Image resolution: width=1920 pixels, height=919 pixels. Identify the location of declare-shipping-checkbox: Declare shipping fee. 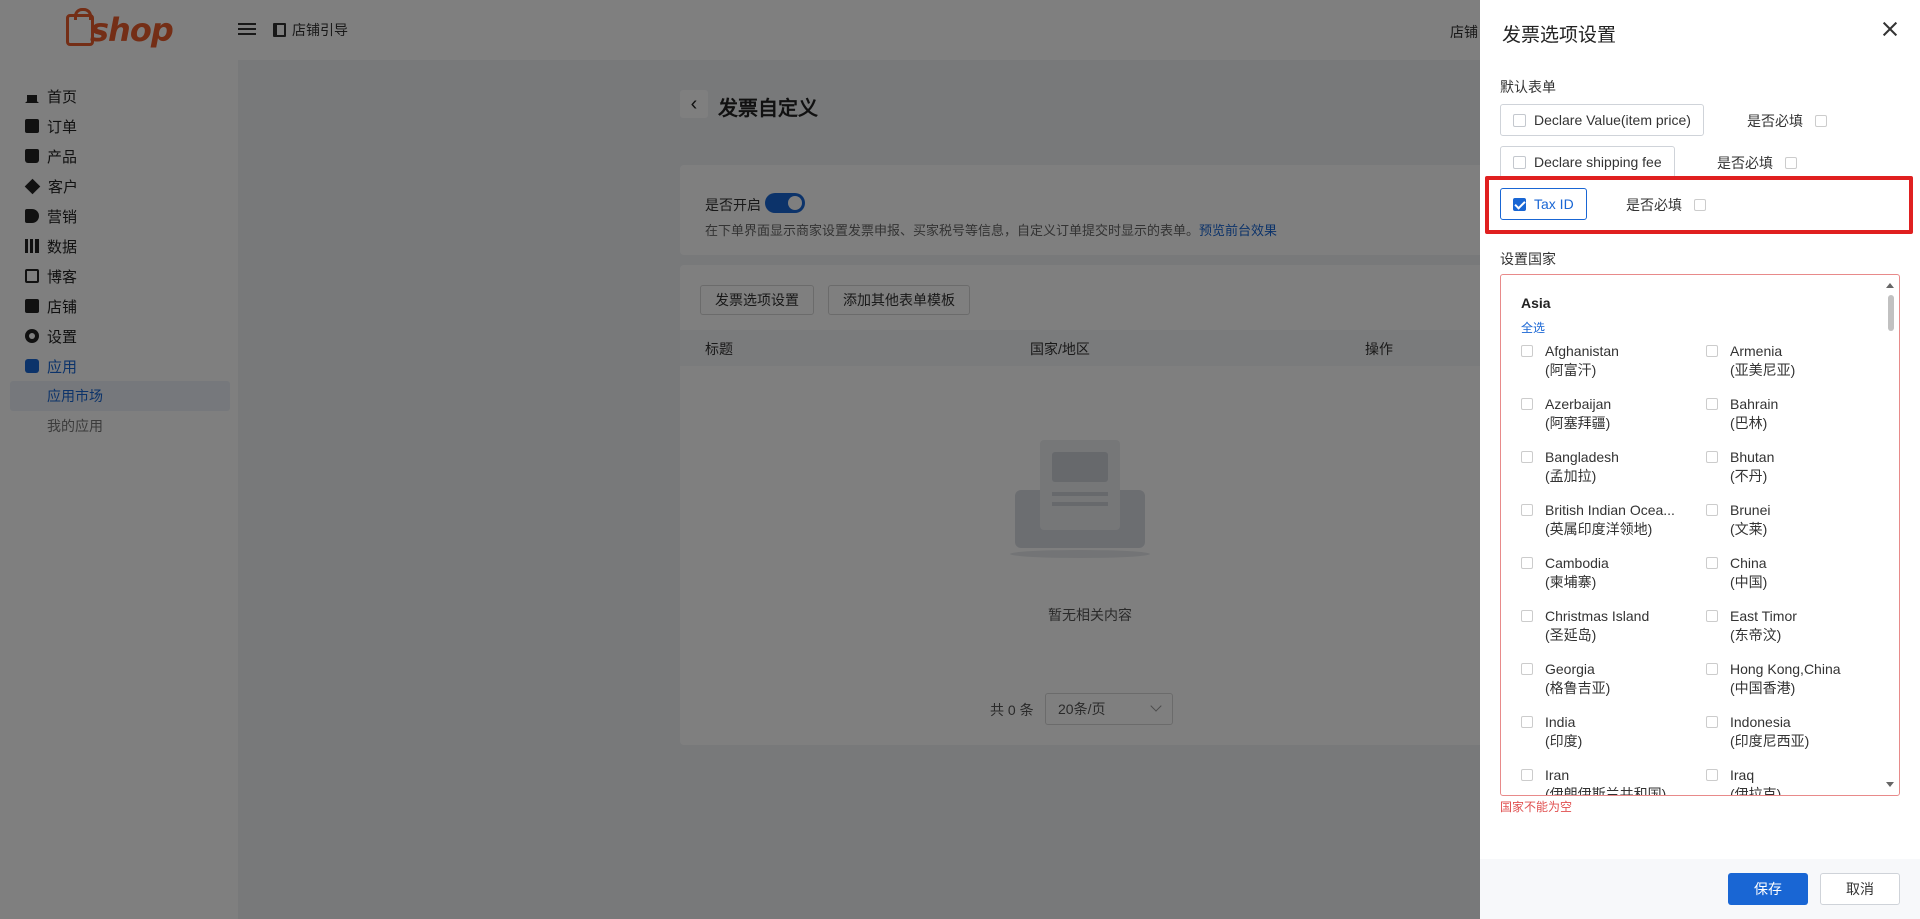
(1587, 162).